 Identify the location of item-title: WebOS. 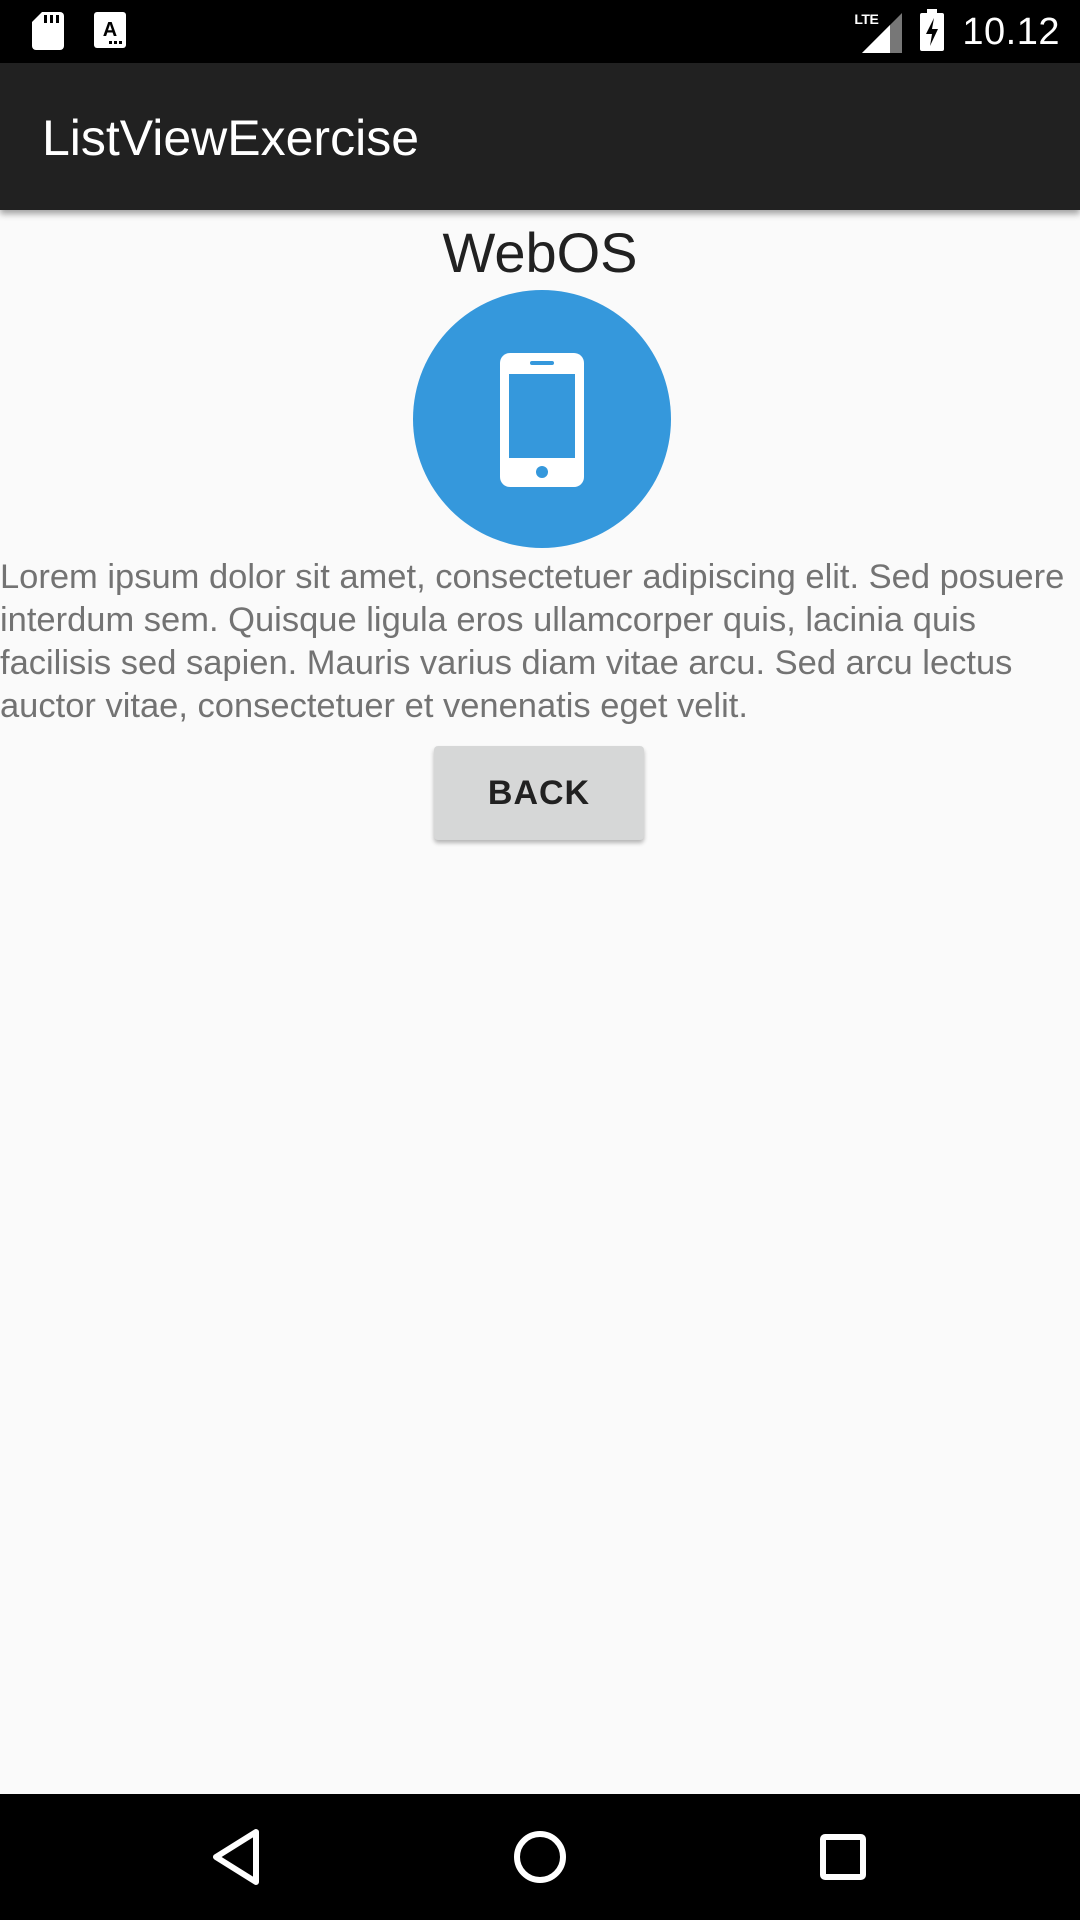
(540, 252).